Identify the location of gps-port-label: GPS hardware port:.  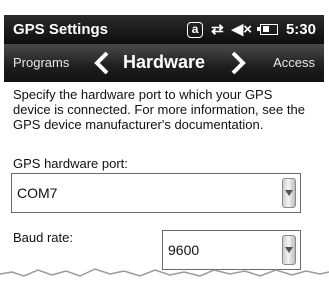
(70, 163).